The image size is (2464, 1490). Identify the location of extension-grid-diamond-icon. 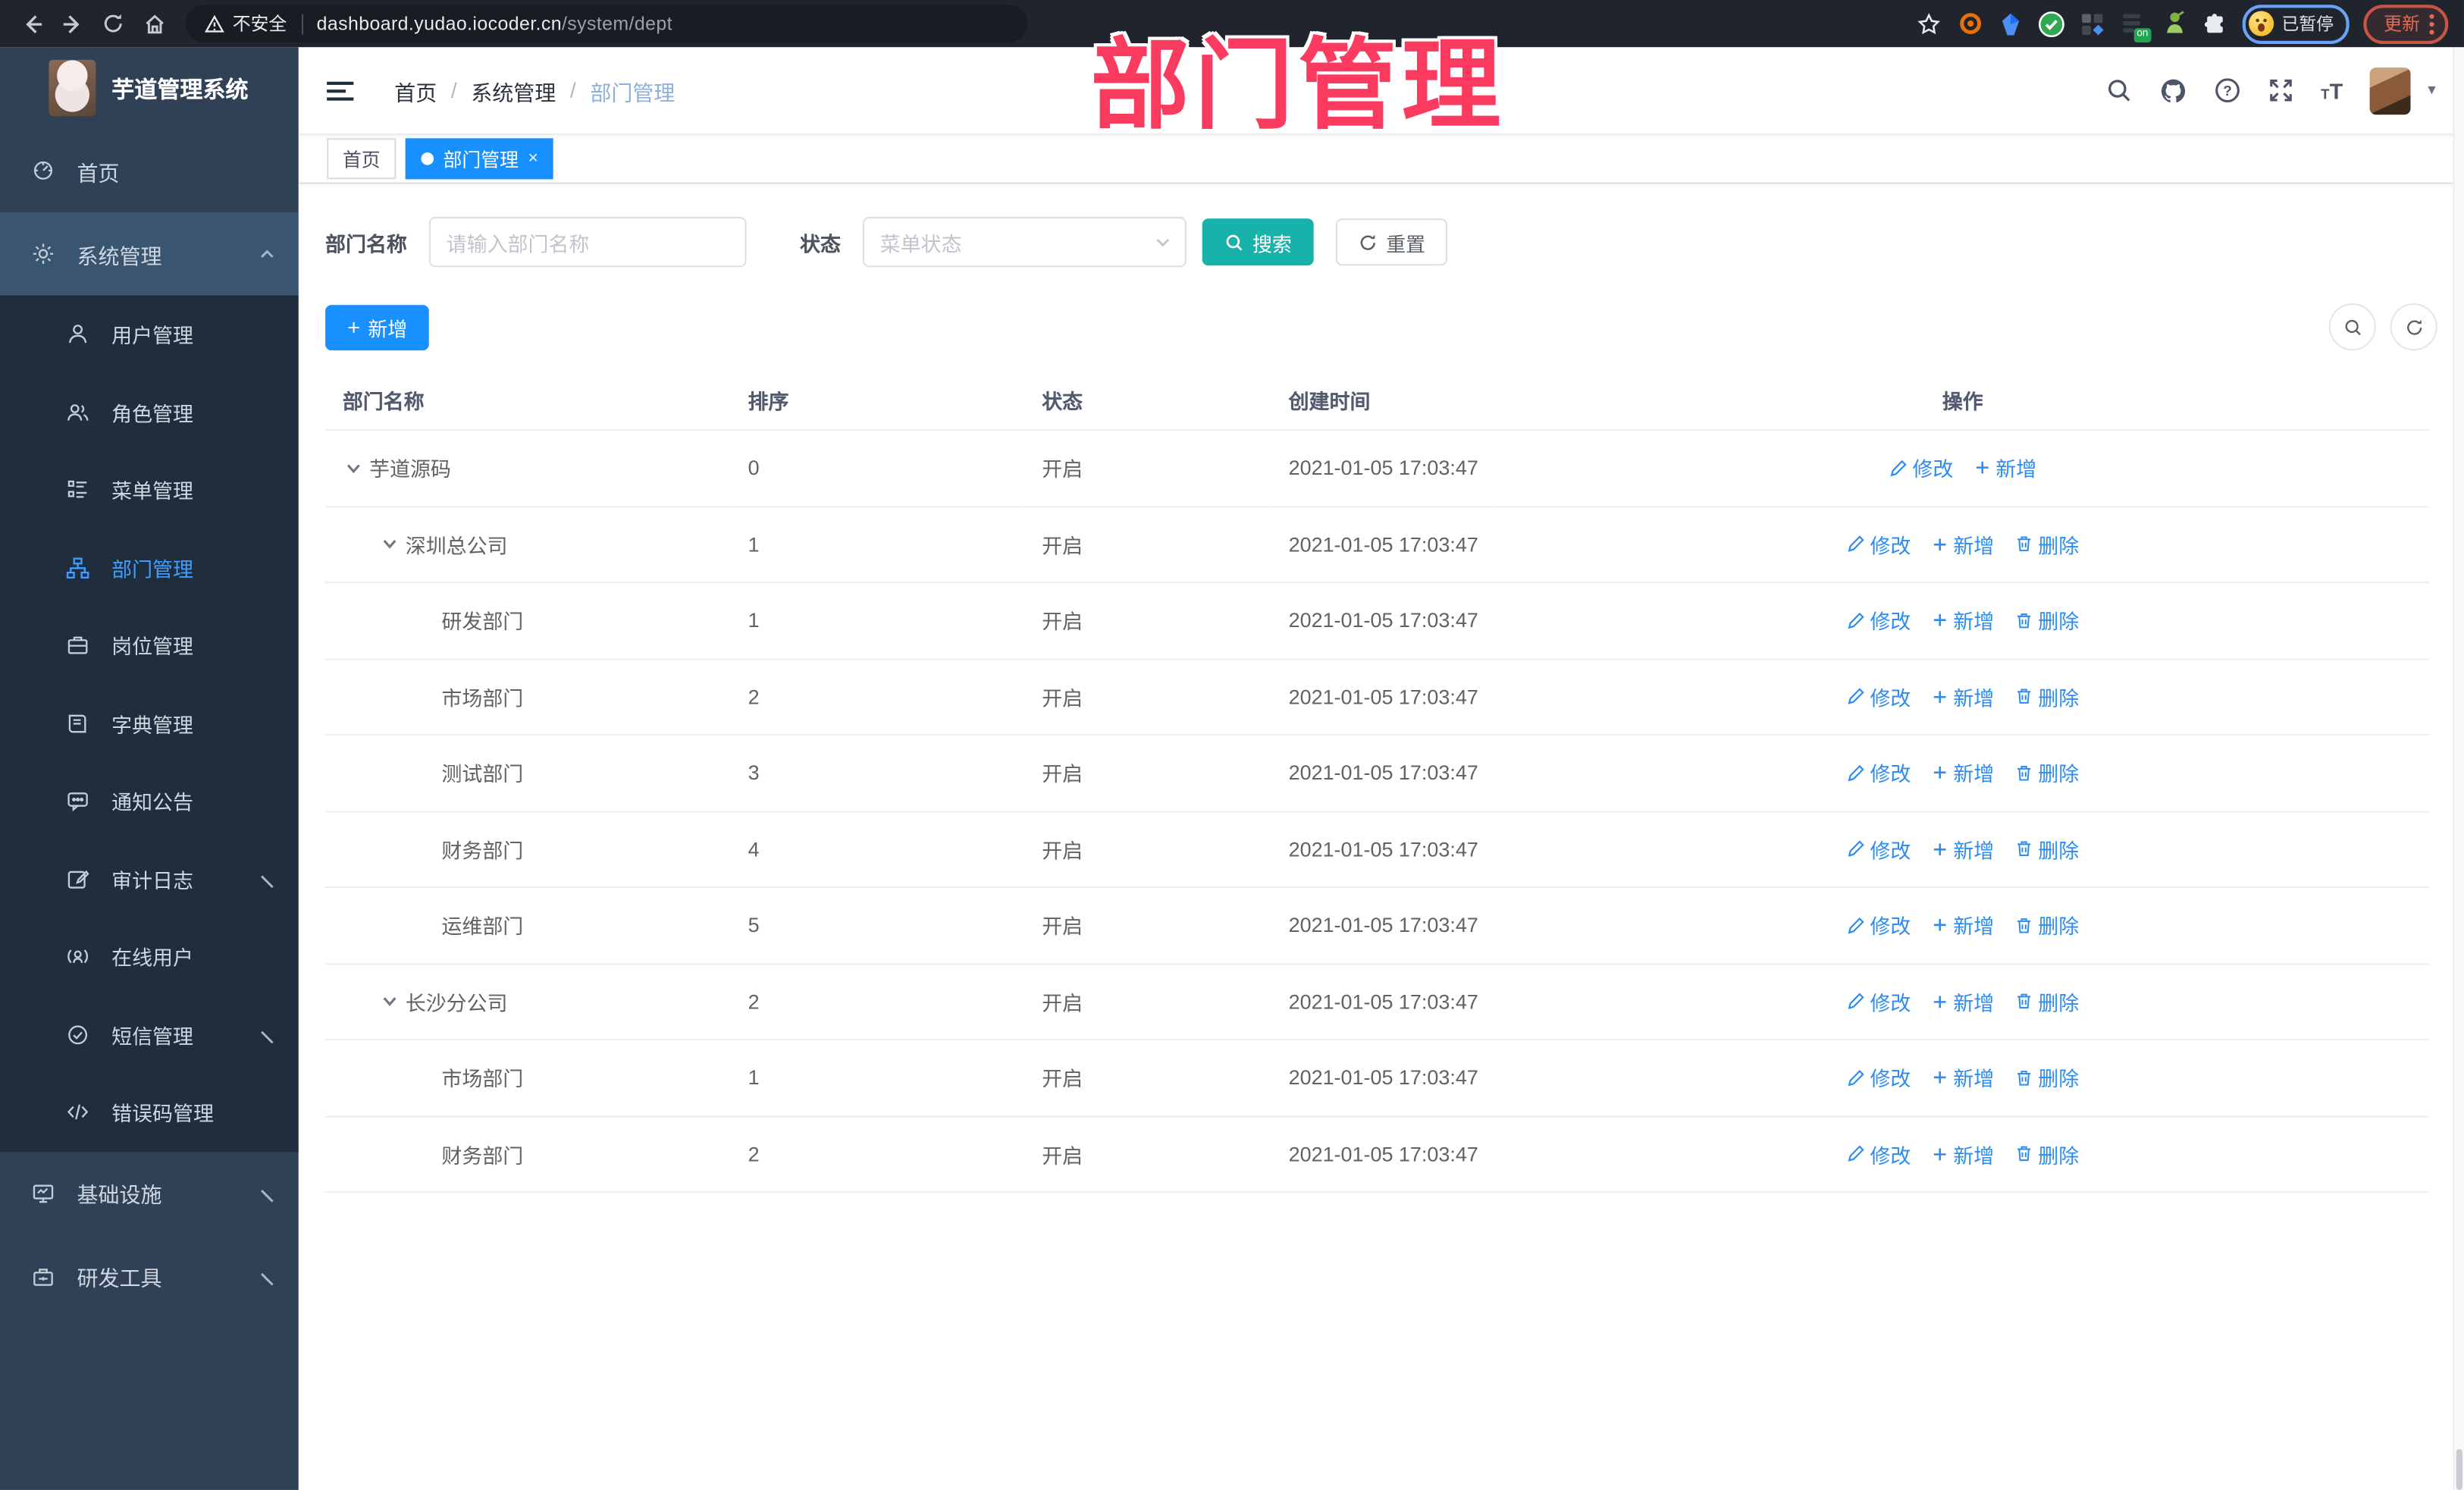
(2092, 23).